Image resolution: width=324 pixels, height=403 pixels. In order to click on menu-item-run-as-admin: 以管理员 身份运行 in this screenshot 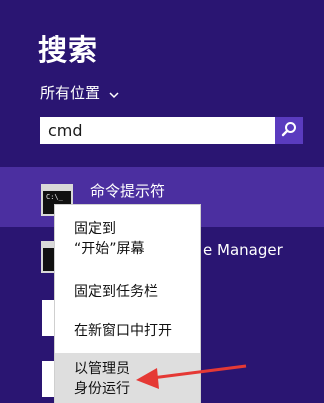, I will do `click(127, 378)`.